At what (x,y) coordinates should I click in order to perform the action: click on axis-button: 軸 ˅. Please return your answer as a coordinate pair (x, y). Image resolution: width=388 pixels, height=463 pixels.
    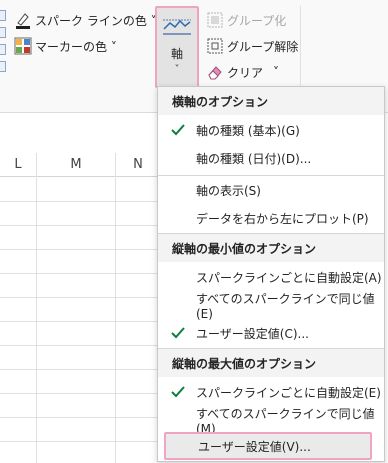
    Looking at the image, I should click on (177, 47).